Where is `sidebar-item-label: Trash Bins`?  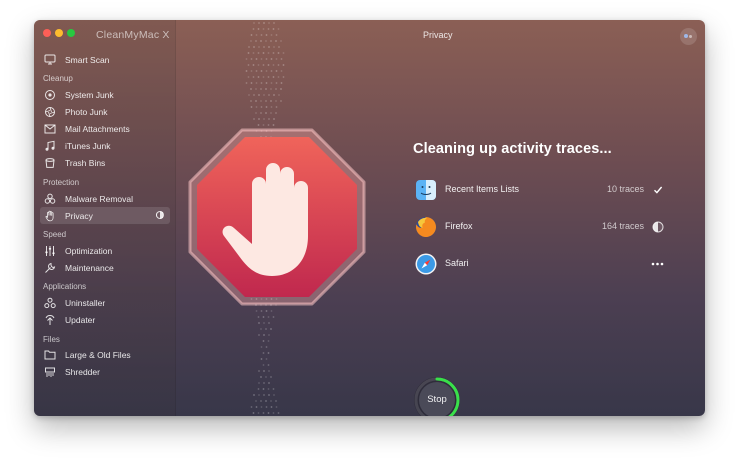
sidebar-item-label: Trash Bins is located at coordinates (85, 162).